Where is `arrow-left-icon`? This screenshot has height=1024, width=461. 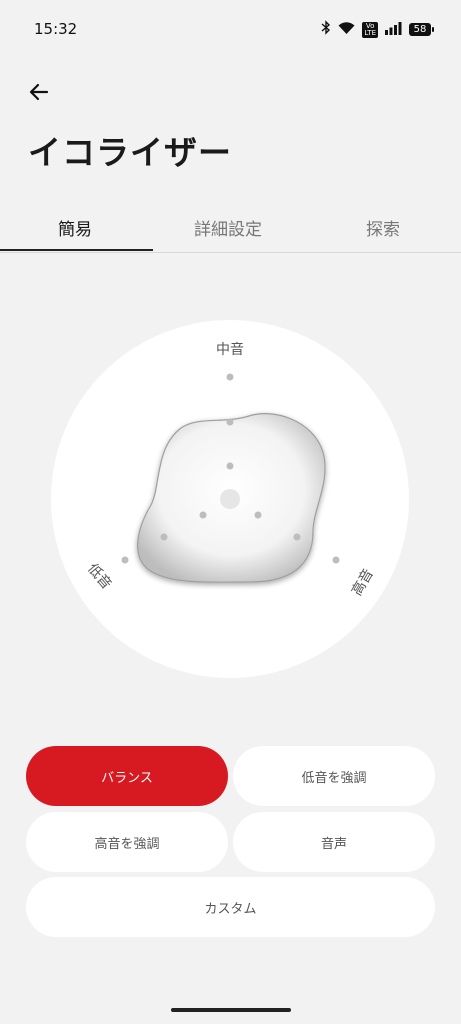
arrow-left-icon is located at coordinates (39, 92).